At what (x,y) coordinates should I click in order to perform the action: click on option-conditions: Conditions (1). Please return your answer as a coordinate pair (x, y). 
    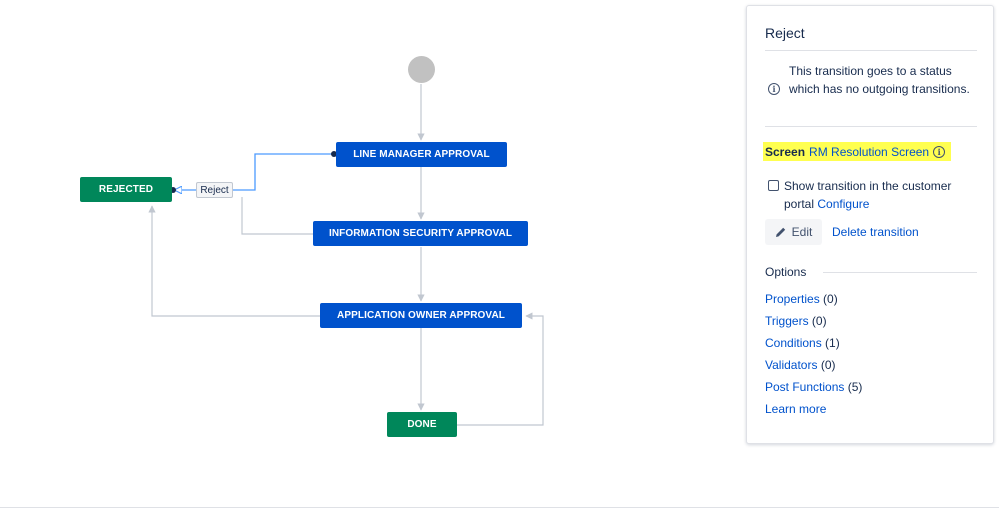
    Looking at the image, I should click on (802, 343).